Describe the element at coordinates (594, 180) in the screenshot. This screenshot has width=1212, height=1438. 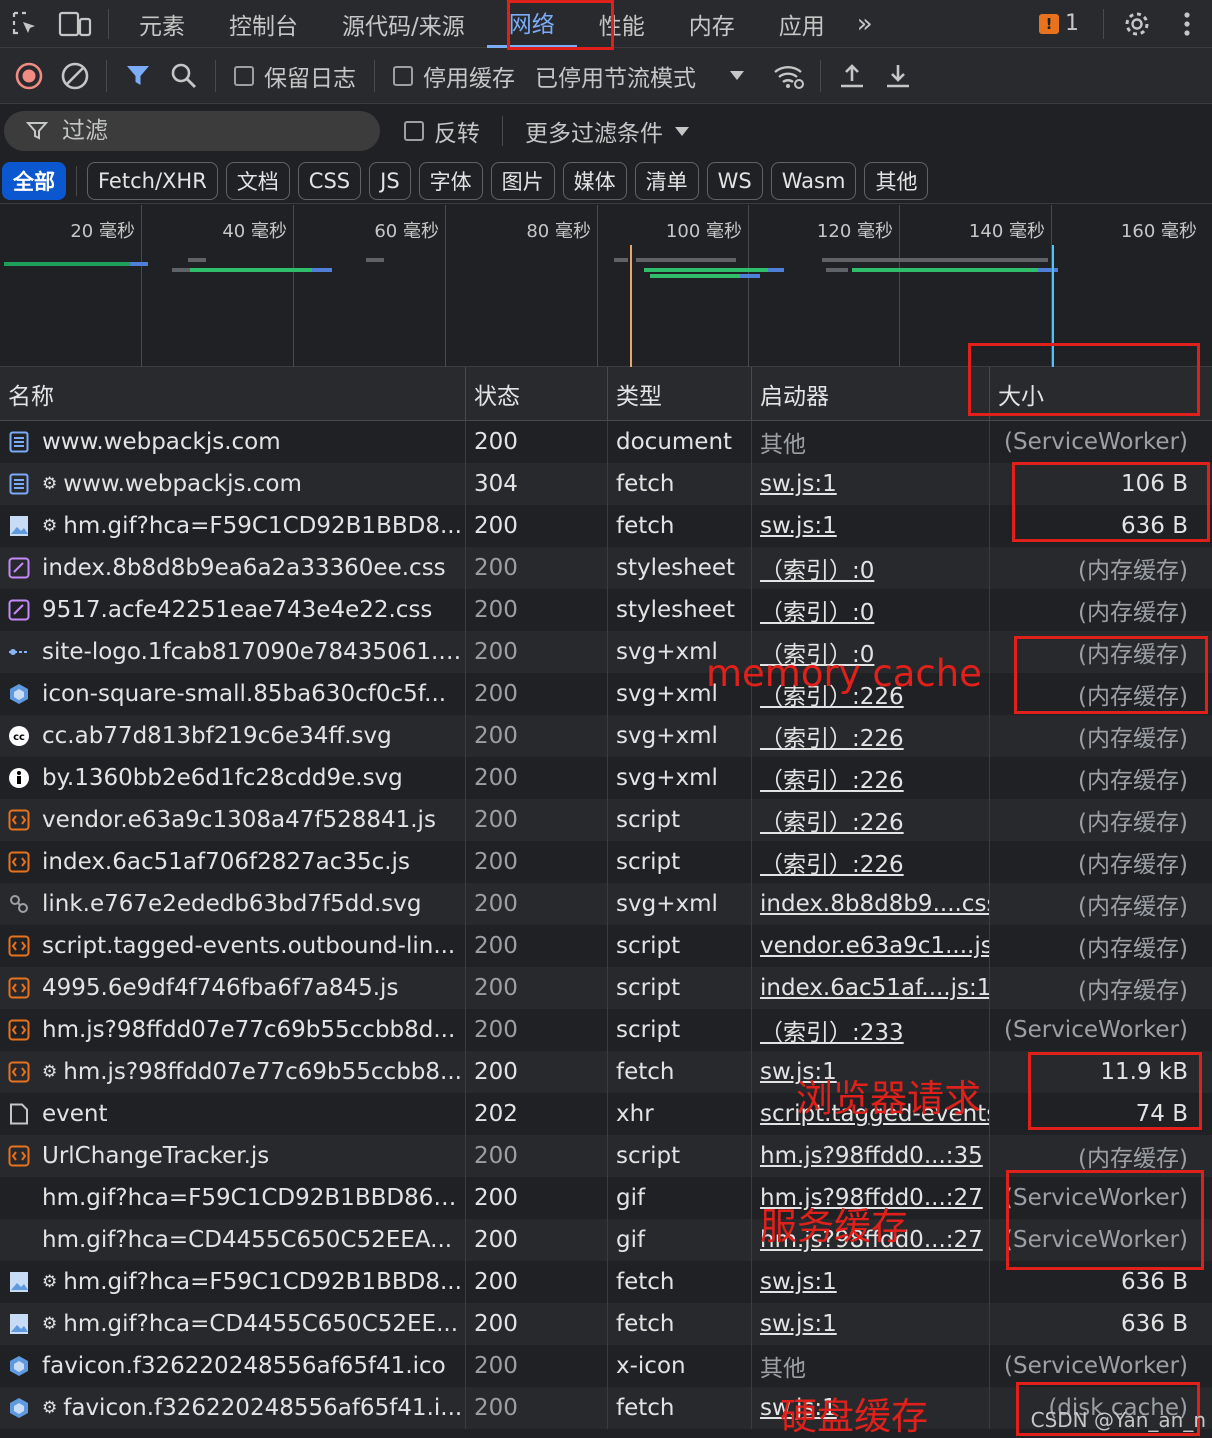
I see `chip-media: 媒体` at that location.